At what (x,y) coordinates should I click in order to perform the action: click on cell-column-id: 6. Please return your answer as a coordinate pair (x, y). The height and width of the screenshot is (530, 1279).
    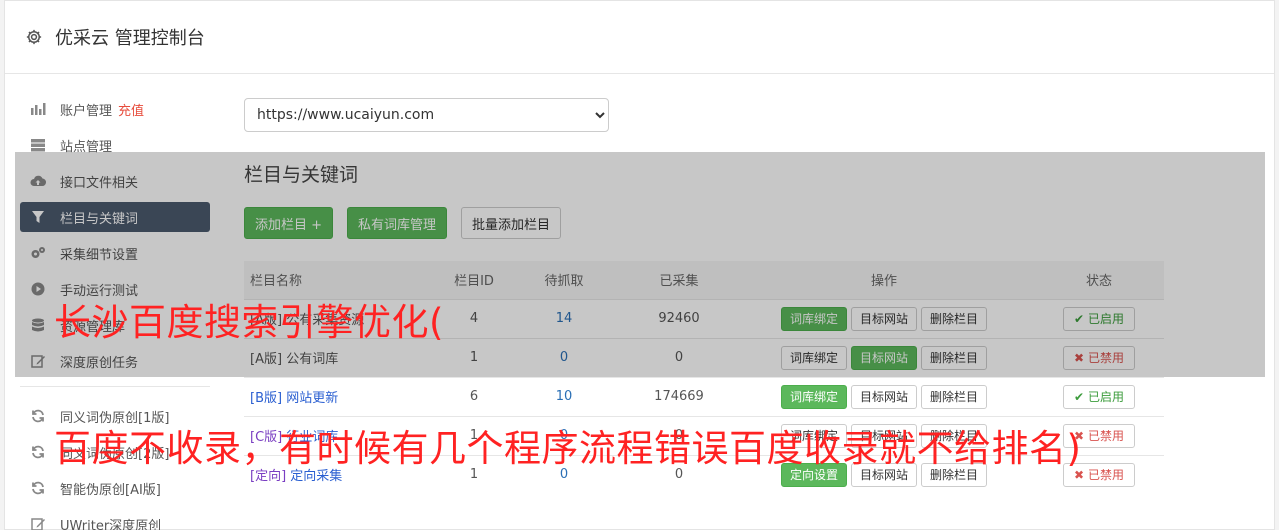
    Looking at the image, I should click on (474, 396).